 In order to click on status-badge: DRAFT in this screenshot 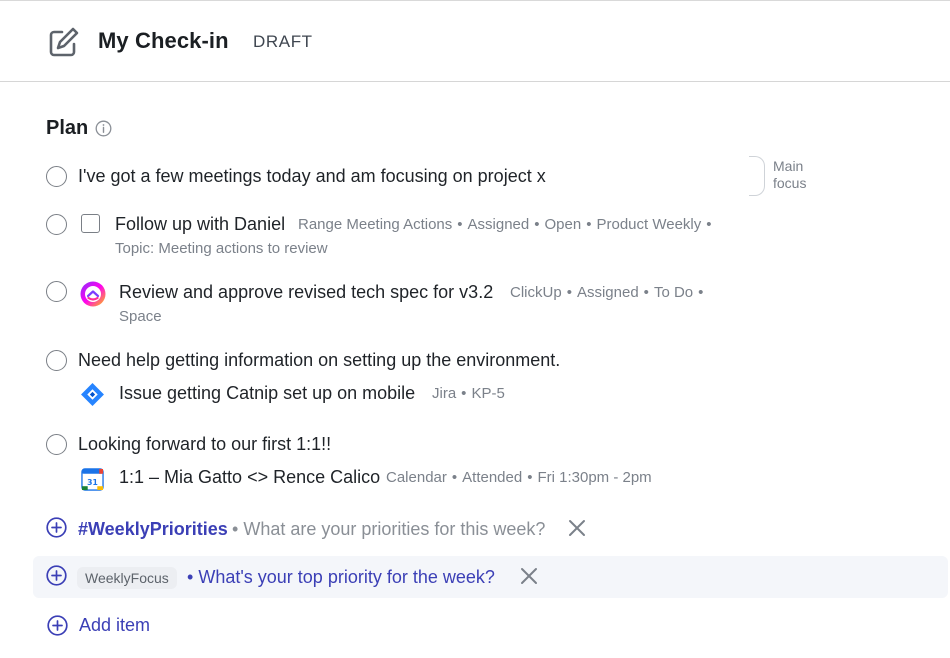, I will do `click(283, 41)`.